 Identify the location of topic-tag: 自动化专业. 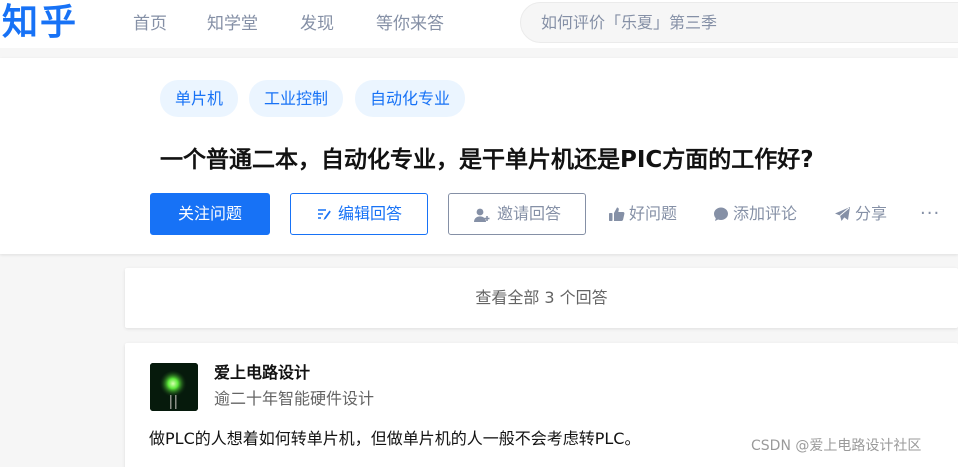
(410, 98).